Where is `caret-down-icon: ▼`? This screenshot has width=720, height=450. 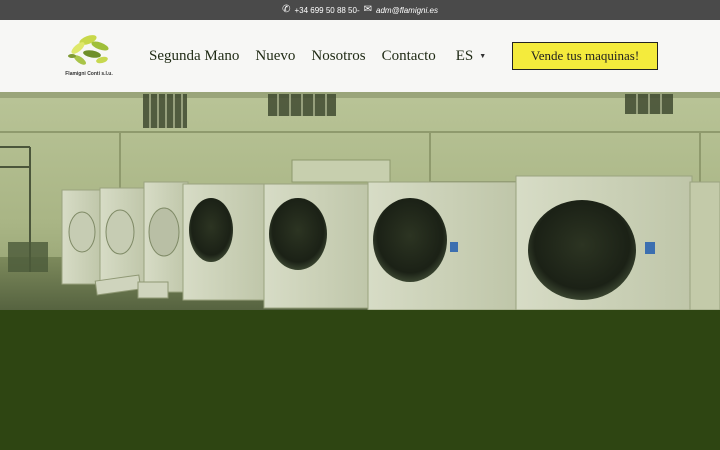 caret-down-icon: ▼ is located at coordinates (483, 56).